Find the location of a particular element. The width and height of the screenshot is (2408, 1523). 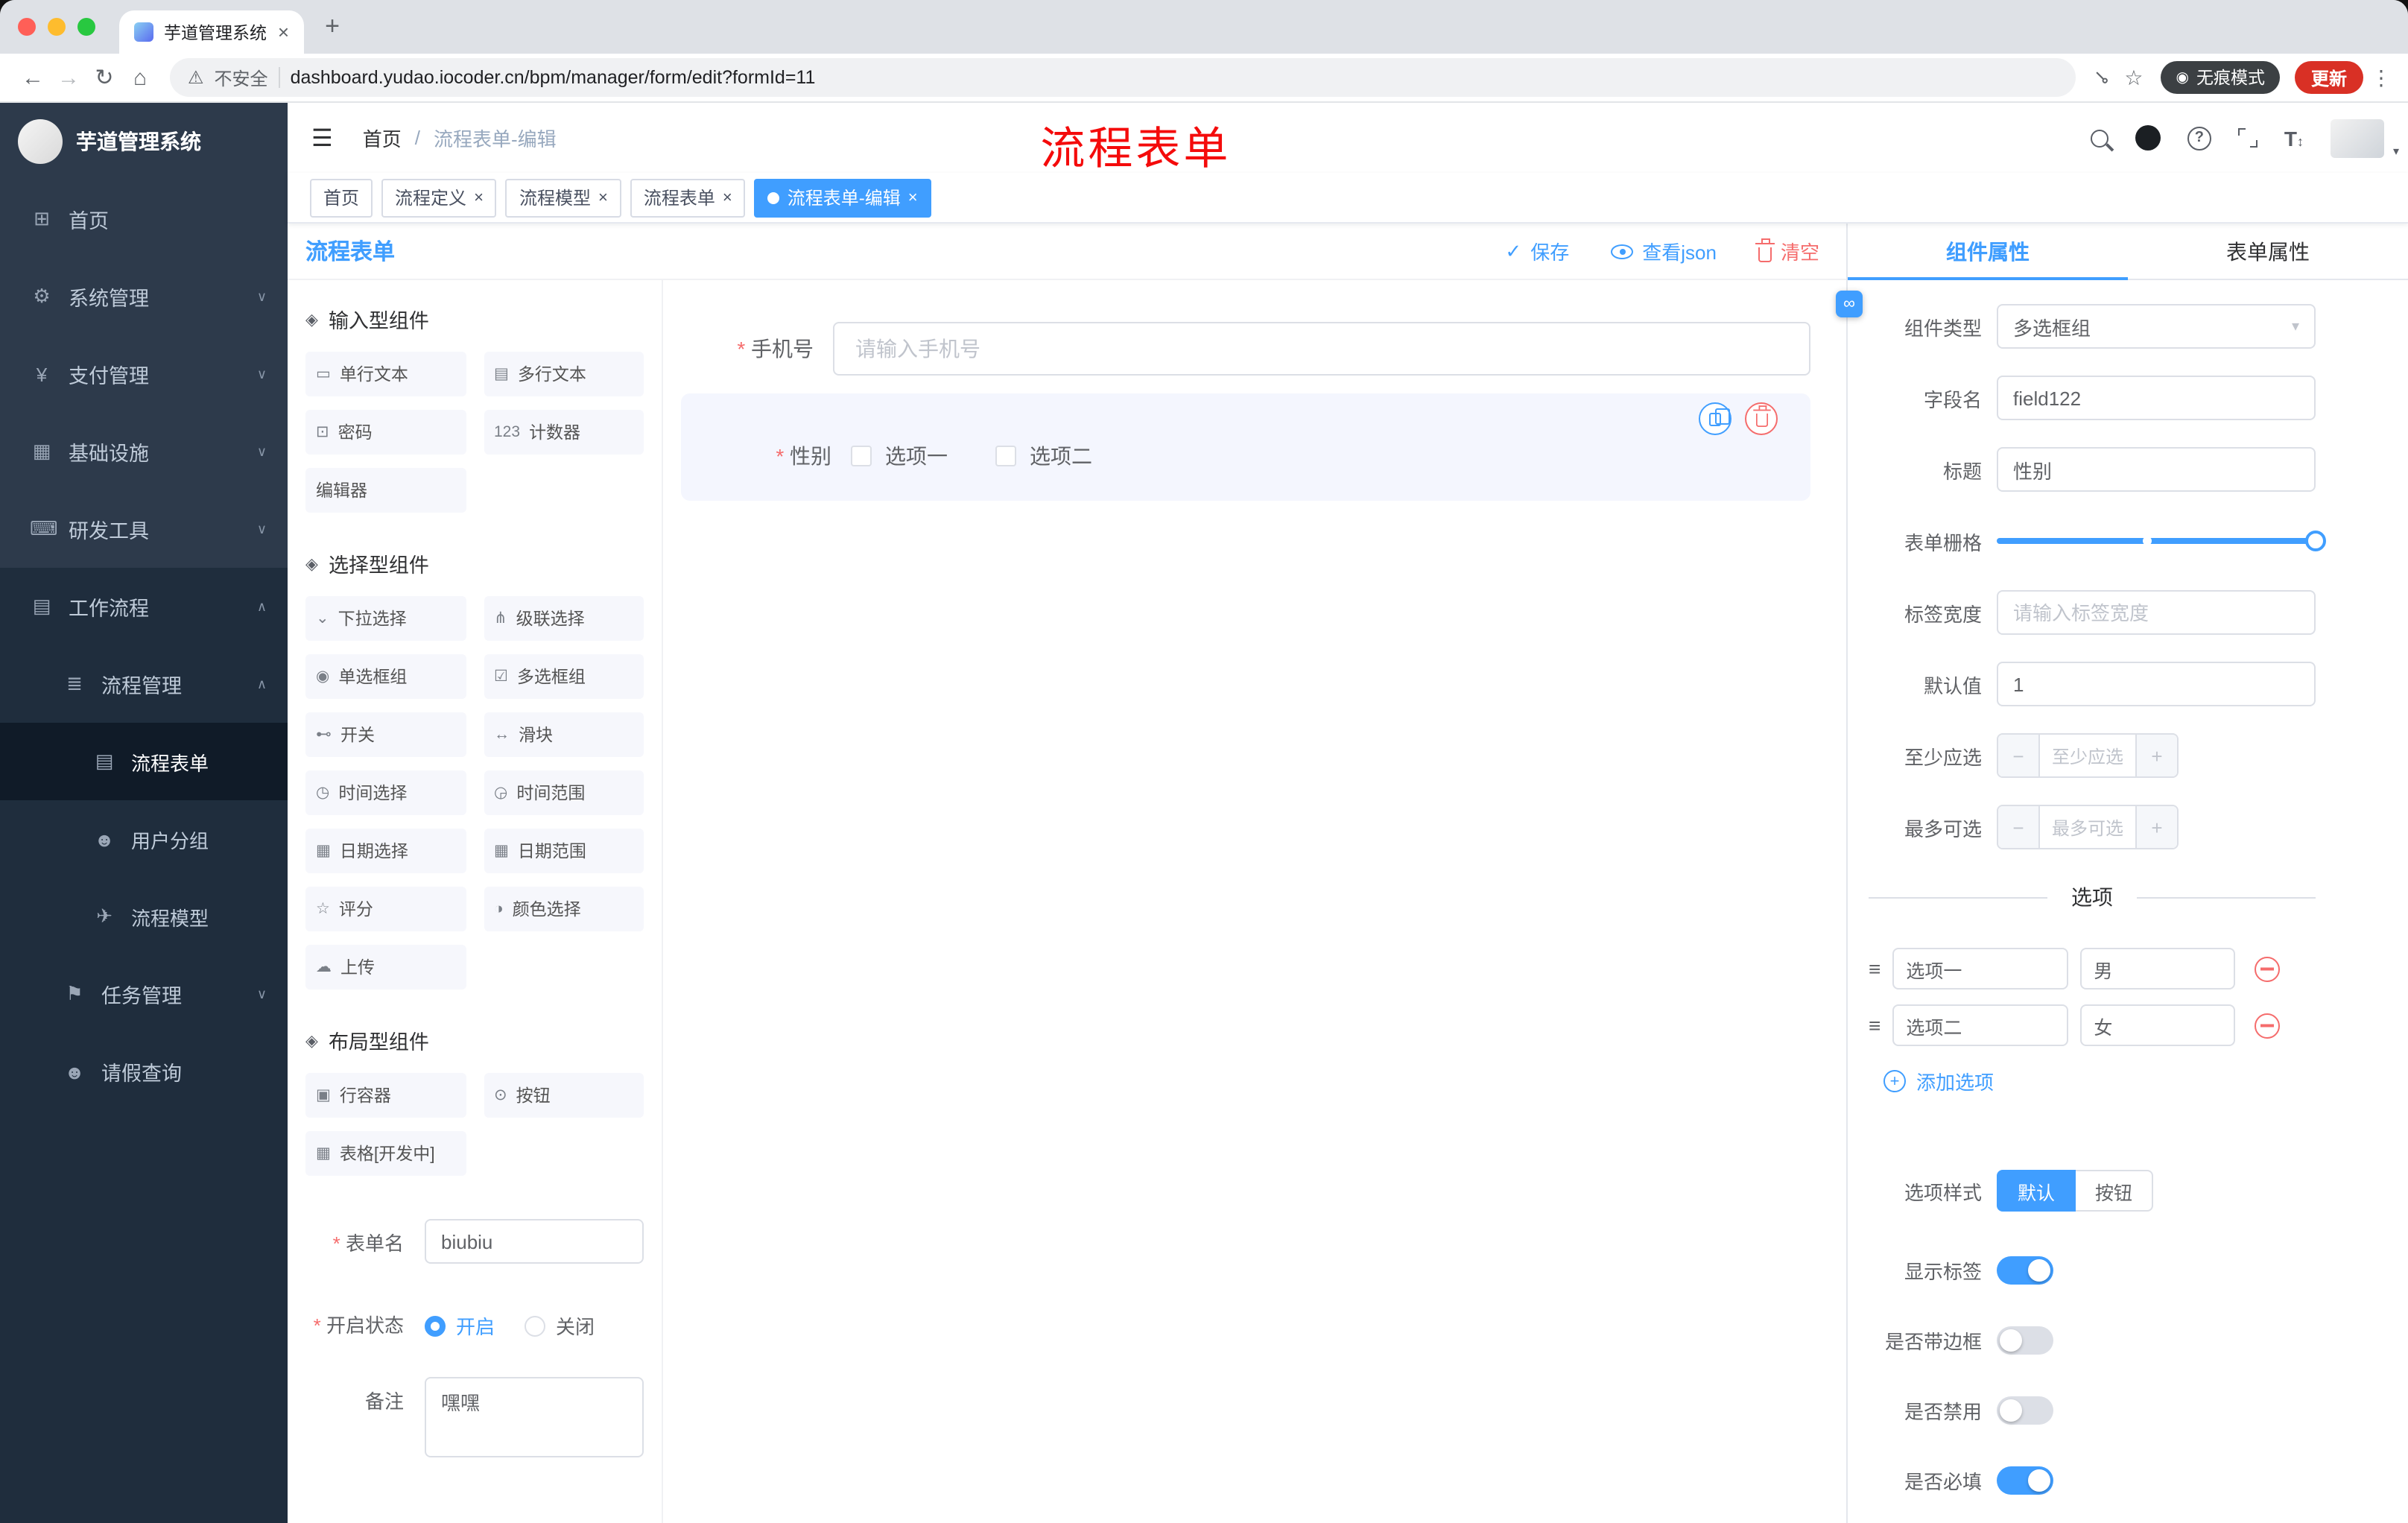

status-off-radio: 关闭 is located at coordinates (560, 1326).